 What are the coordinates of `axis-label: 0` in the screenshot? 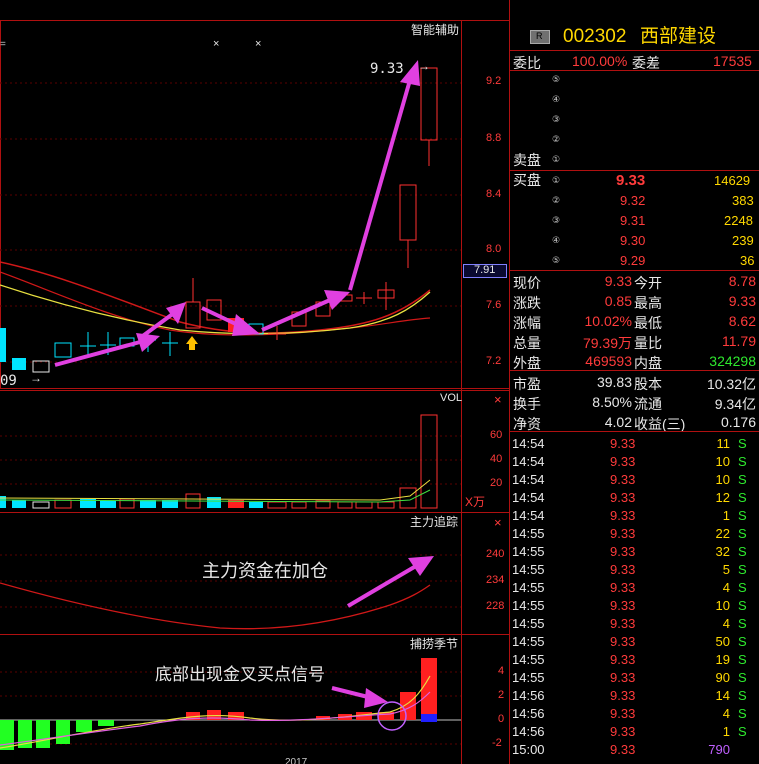 It's located at (501, 719).